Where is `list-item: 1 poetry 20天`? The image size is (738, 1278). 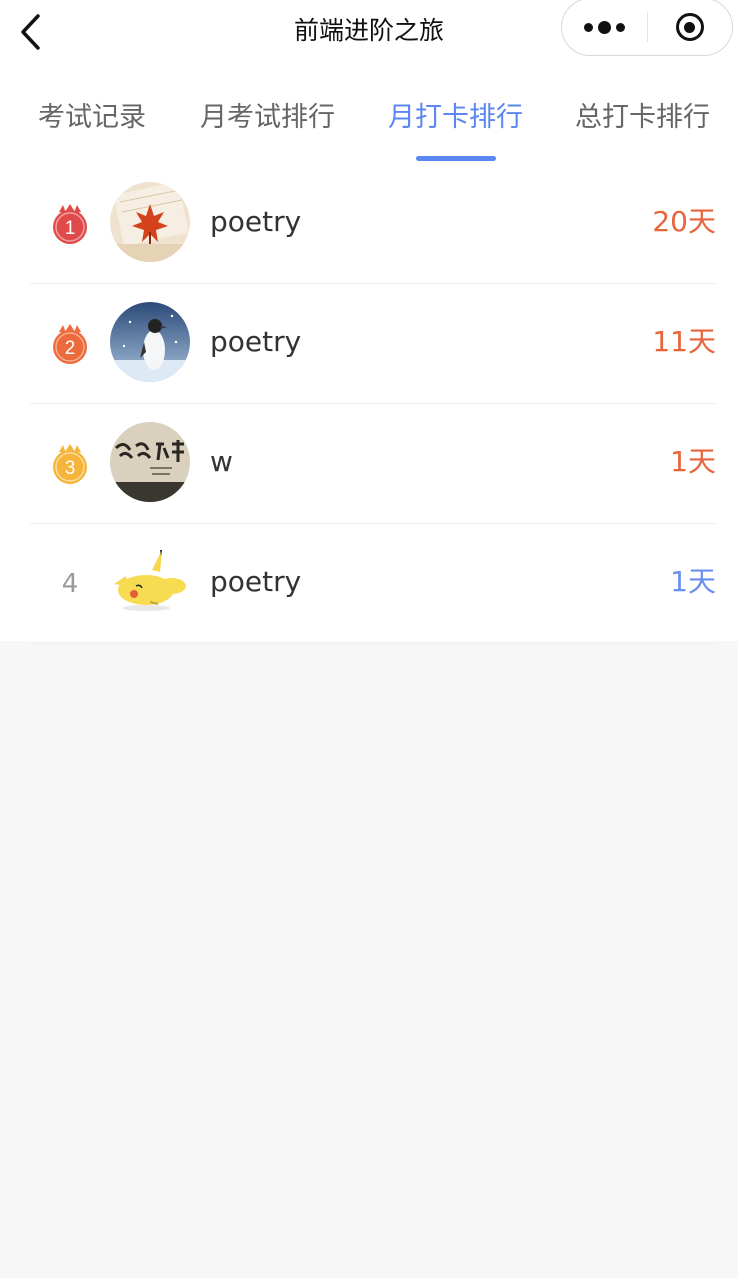
list-item: 1 poetry 20天 is located at coordinates (369, 224).